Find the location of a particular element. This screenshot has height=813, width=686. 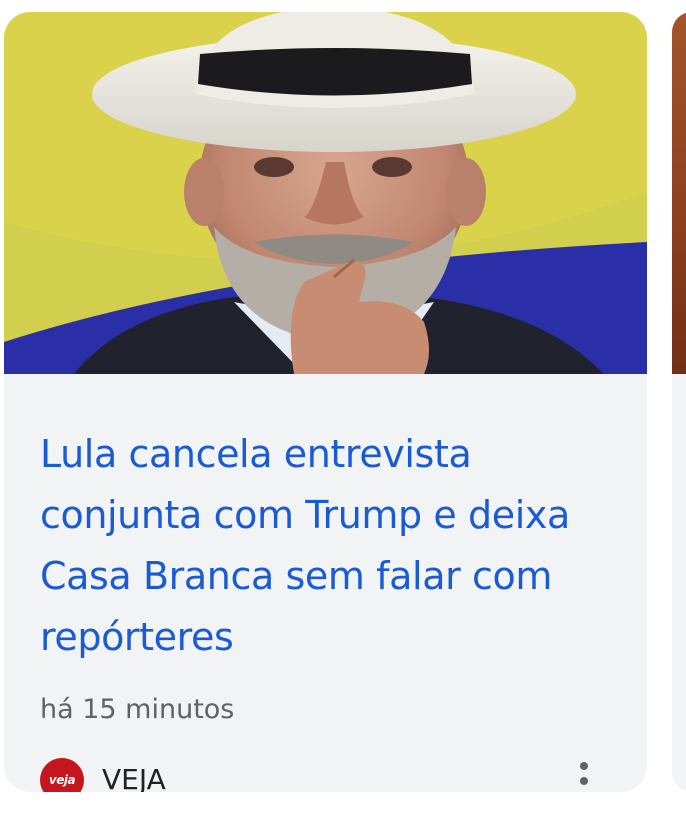

more-options-button is located at coordinates (585, 773).